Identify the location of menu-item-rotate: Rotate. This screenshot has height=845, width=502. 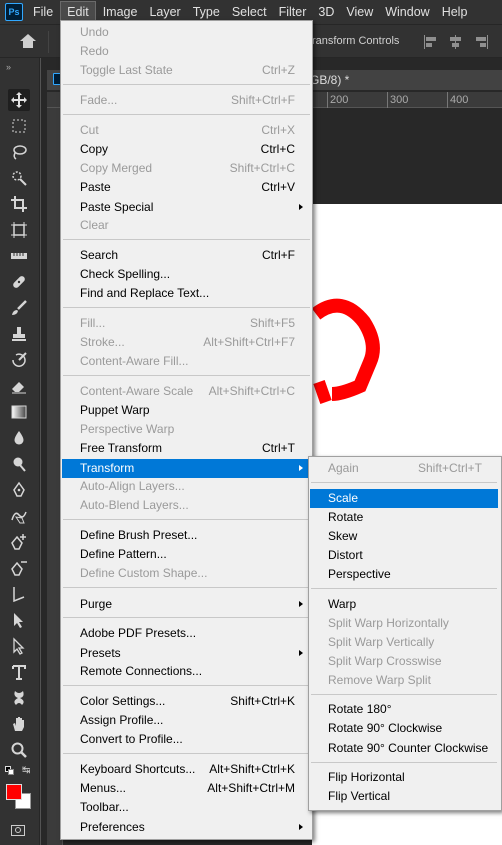
(404, 517).